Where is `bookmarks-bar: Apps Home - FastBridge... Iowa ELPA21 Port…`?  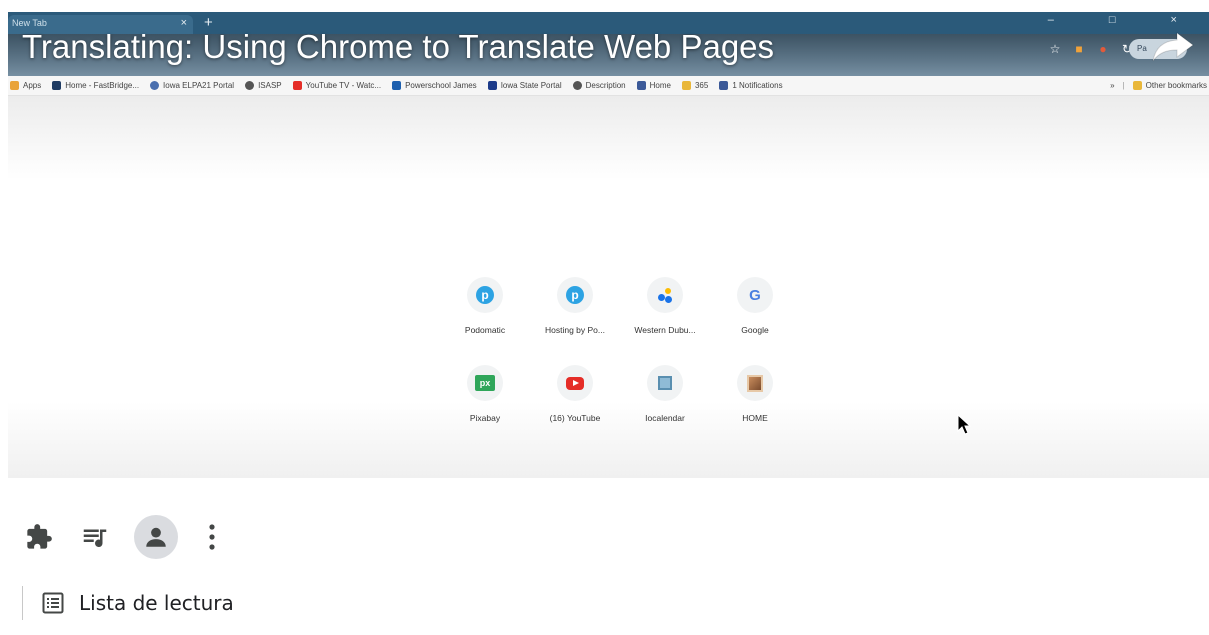
bookmarks-bar: Apps Home - FastBridge... Iowa ELPA21 Port… is located at coordinates (608, 86).